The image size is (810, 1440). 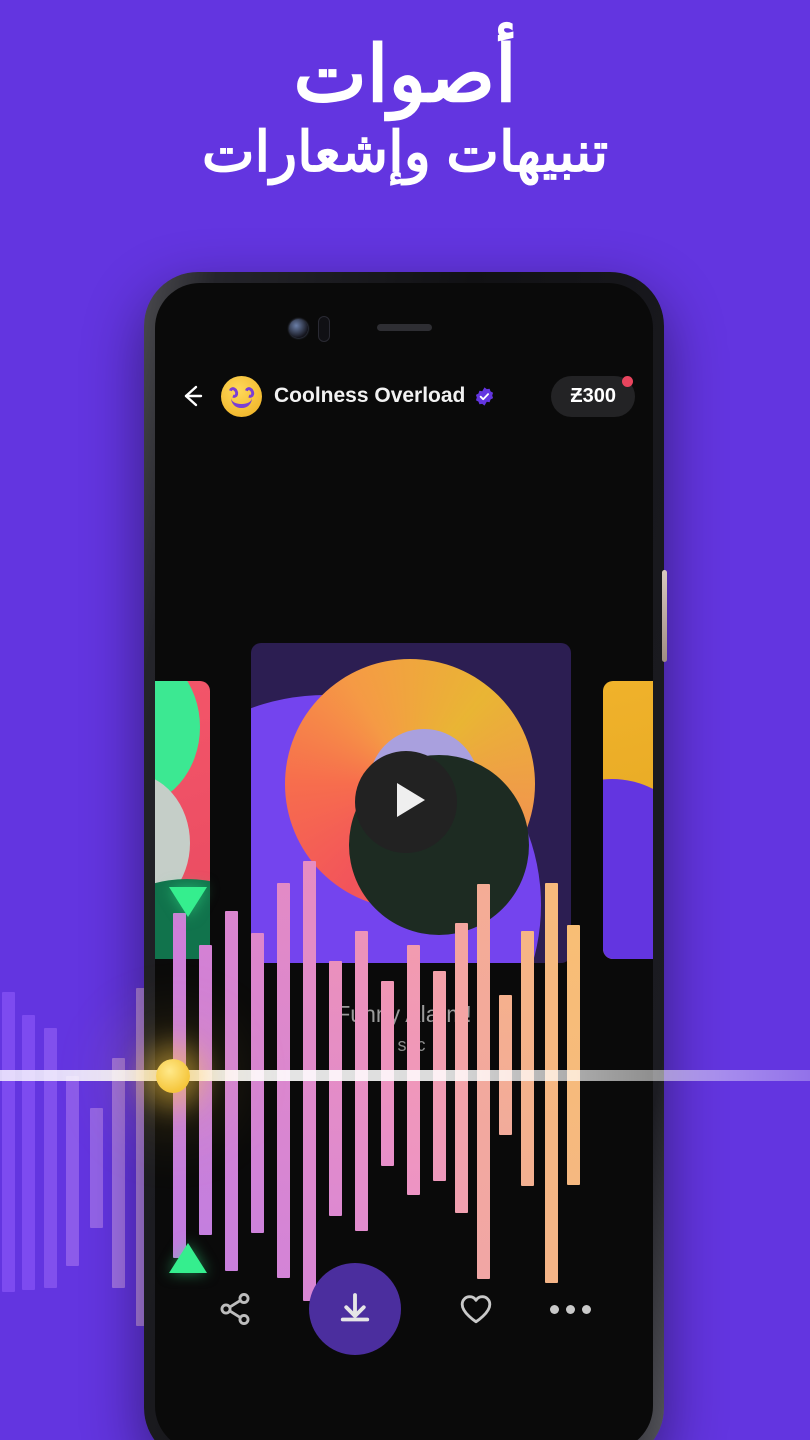 What do you see at coordinates (404, 1309) in the screenshot?
I see `action-bar` at bounding box center [404, 1309].